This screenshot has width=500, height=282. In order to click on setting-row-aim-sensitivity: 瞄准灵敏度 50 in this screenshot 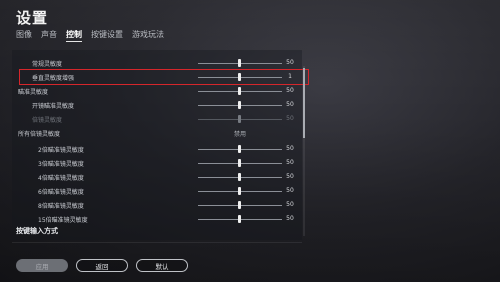, I will do `click(157, 91)`.